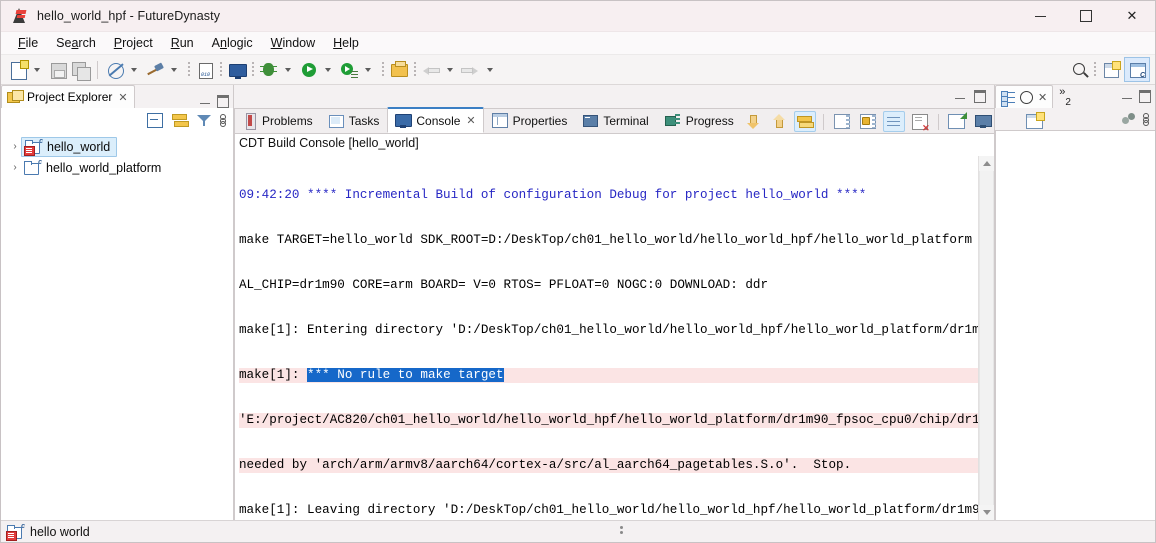 The image size is (1156, 543). I want to click on project-explorer-icon, so click(15, 97).